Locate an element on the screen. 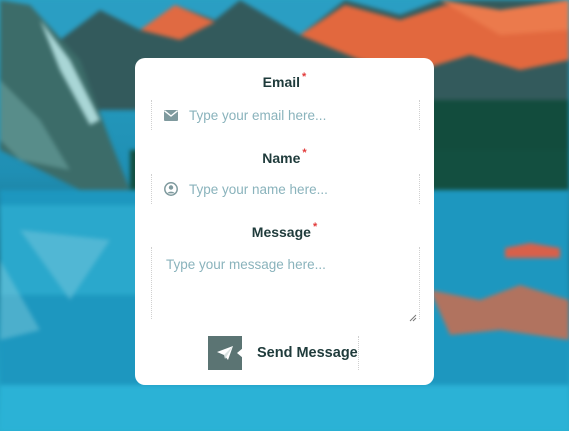  envelope-icon is located at coordinates (171, 115).